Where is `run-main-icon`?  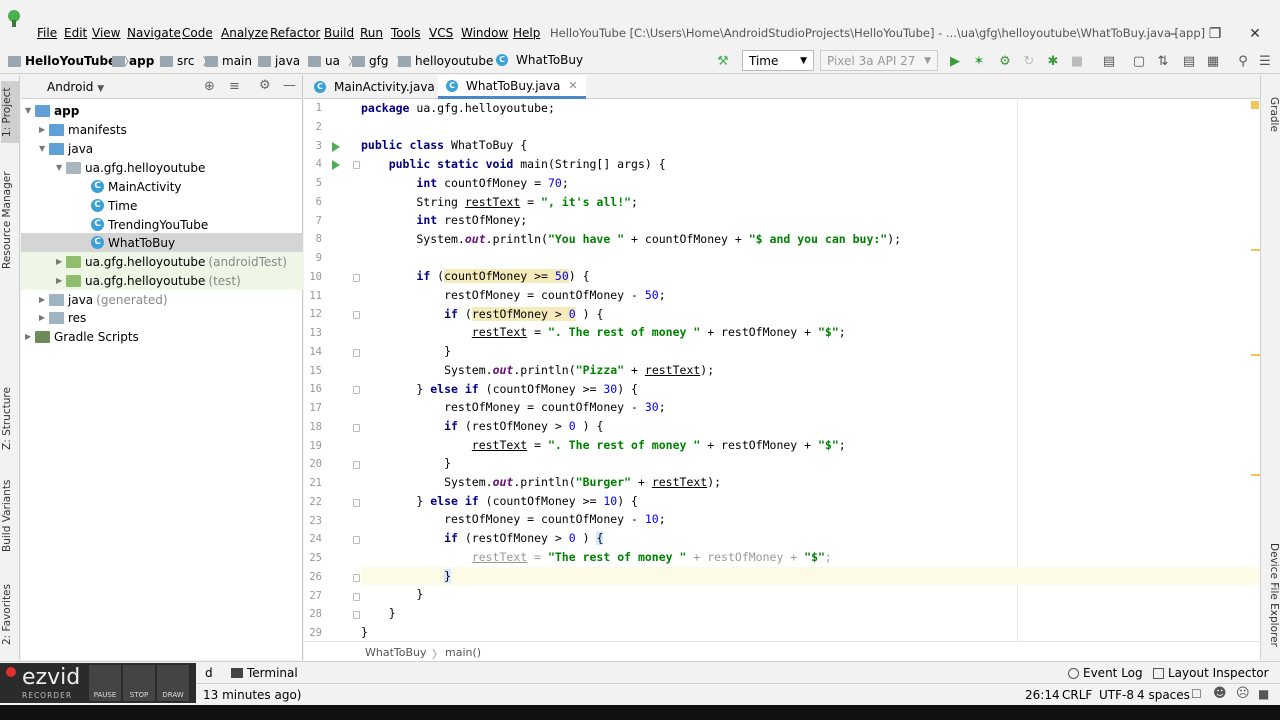
run-main-icon is located at coordinates (336, 165).